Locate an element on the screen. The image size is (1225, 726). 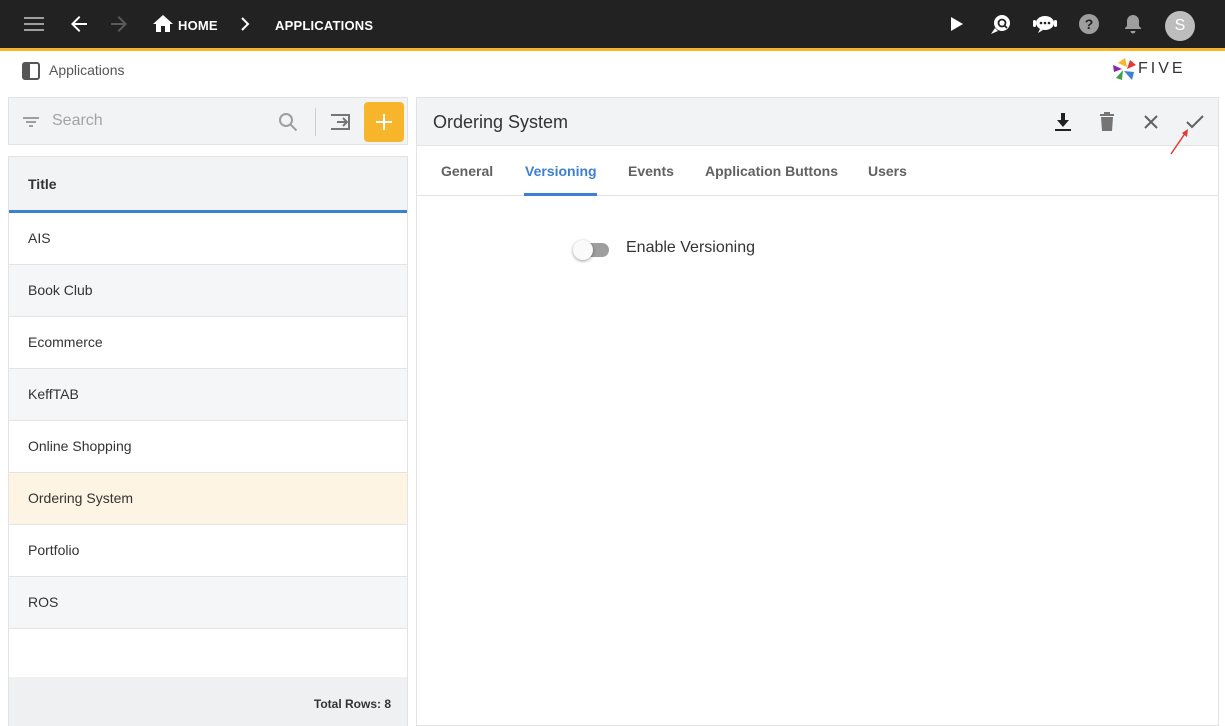
back-arrow-icon is located at coordinates (79, 24).